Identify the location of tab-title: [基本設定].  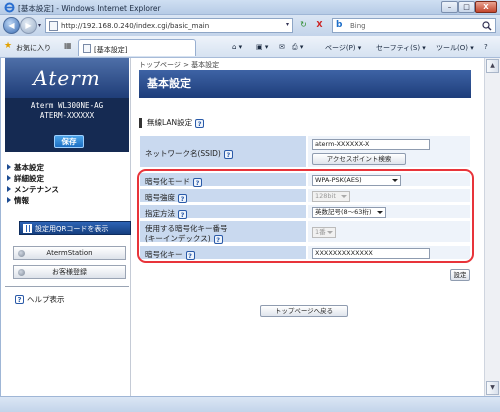
(111, 50).